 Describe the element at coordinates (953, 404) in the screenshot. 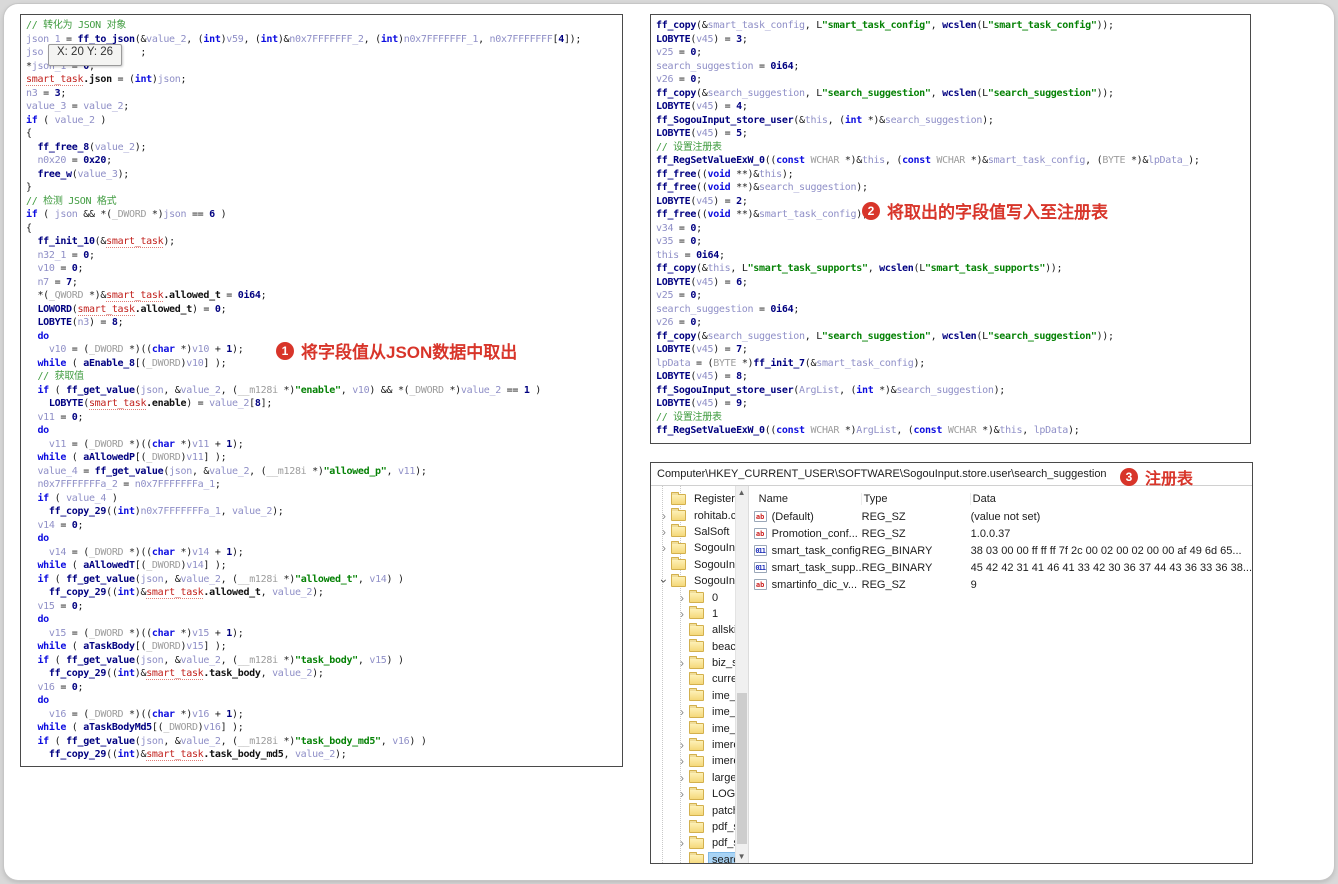

I see `code-line: LOBYTE(v45) = 9;` at that location.